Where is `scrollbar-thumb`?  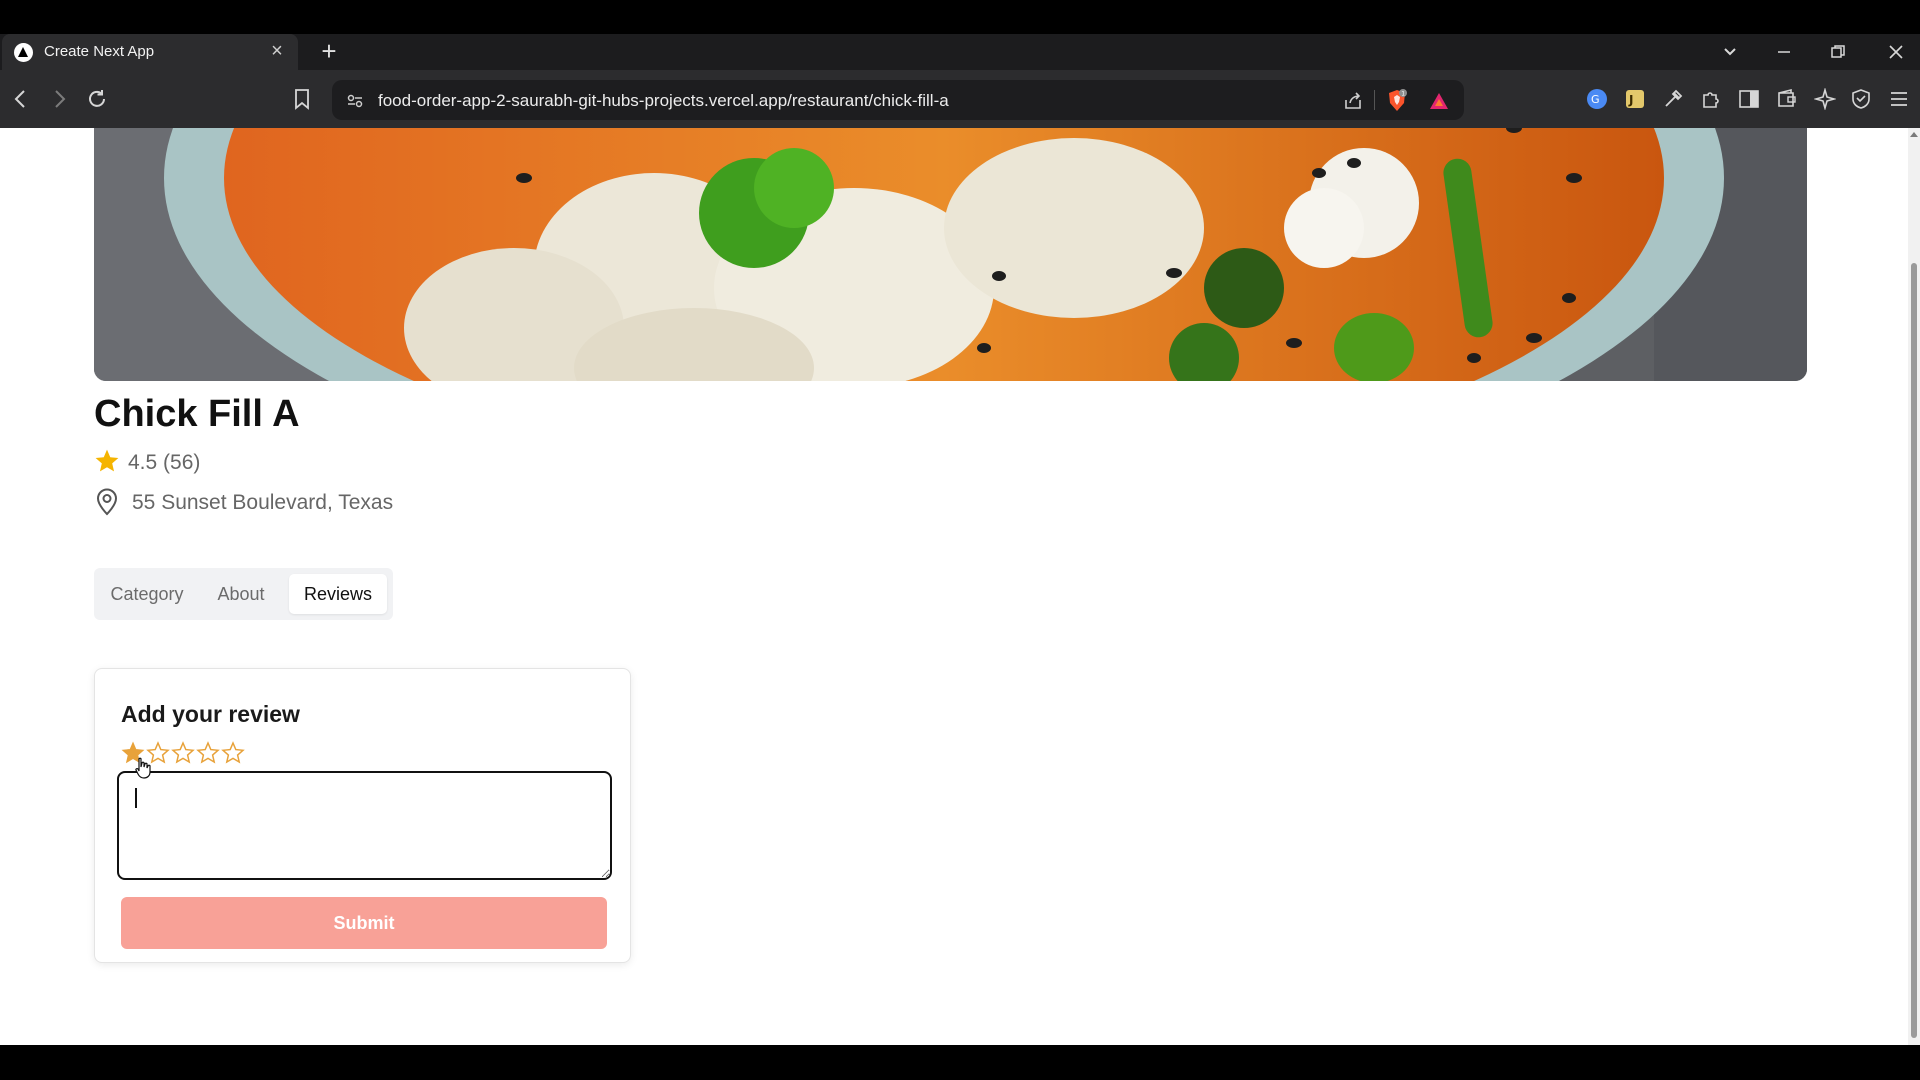 scrollbar-thumb is located at coordinates (1914, 650).